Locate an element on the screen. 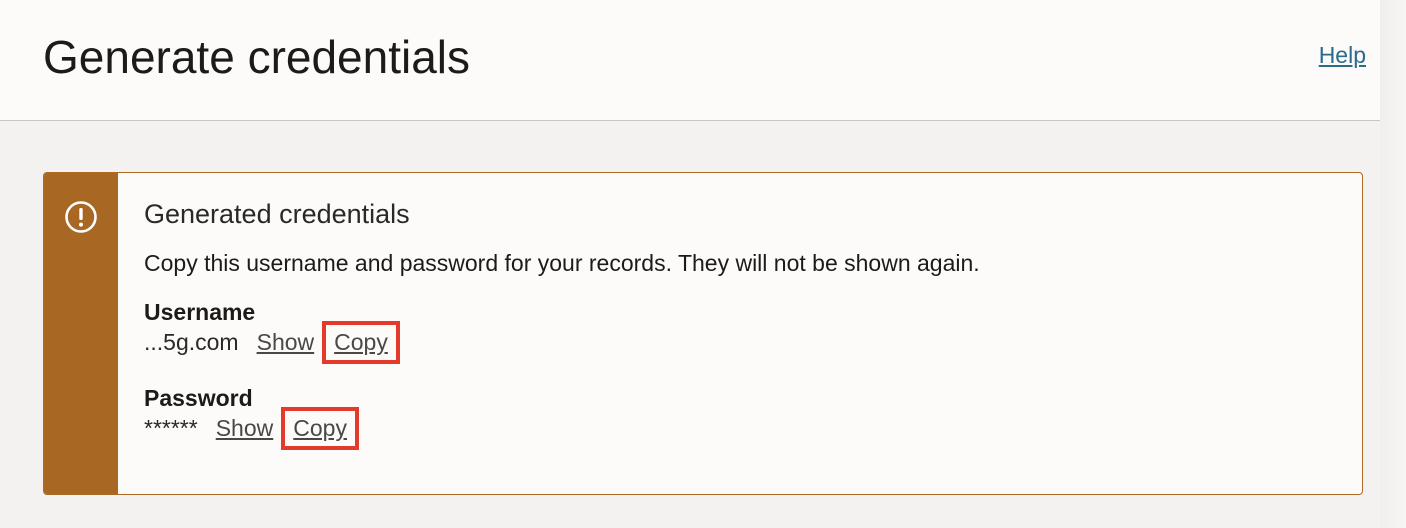 The width and height of the screenshot is (1406, 528). alert-accent-bar is located at coordinates (81, 333).